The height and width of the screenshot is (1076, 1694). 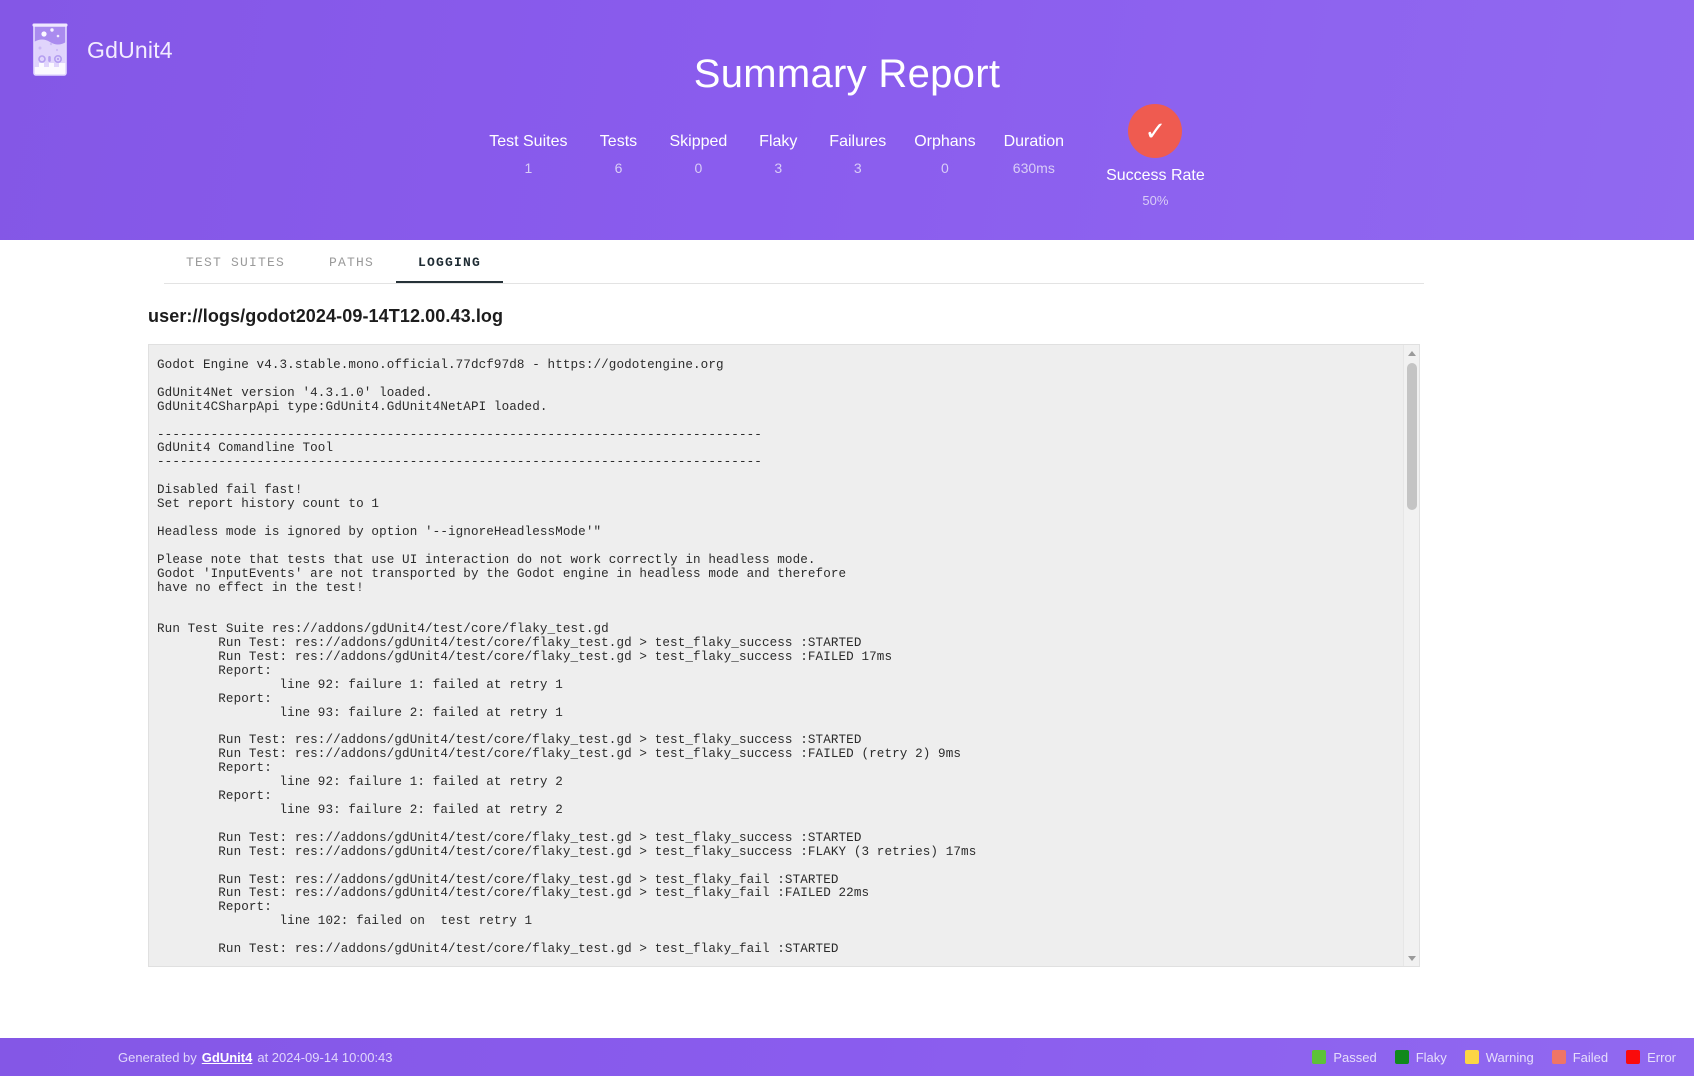 I want to click on stat-flaky: Flaky 3, so click(x=778, y=154).